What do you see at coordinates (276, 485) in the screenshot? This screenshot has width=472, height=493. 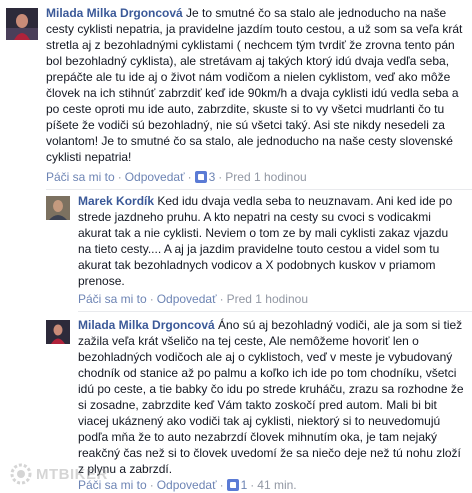 I see `comment-time: 41 min.` at bounding box center [276, 485].